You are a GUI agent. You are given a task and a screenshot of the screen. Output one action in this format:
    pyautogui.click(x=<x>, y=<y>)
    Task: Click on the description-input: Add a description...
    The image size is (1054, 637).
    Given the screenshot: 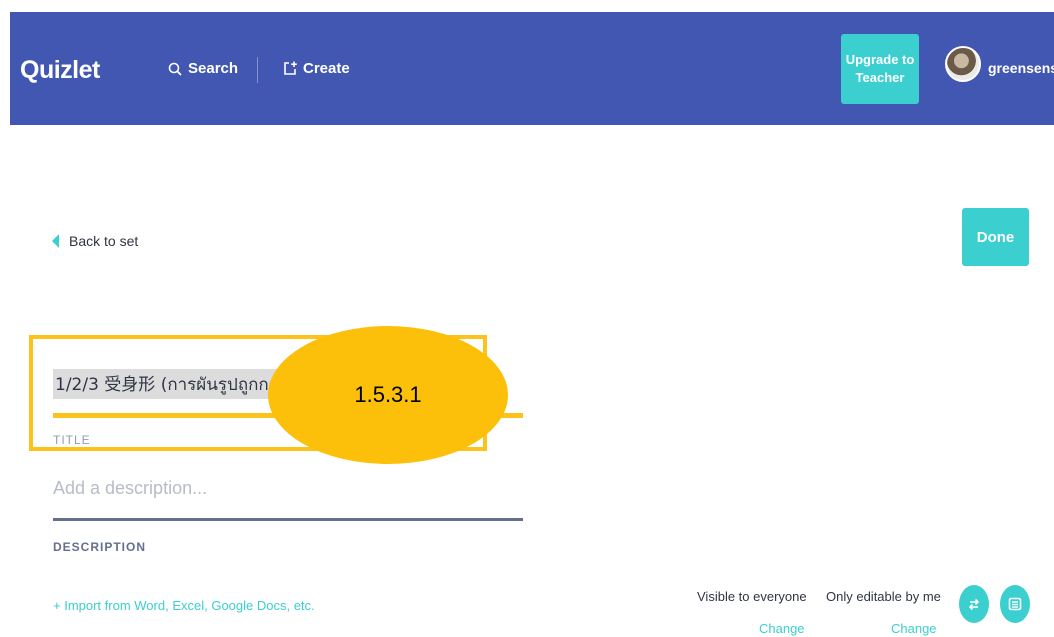 What is the action you would take?
    pyautogui.click(x=130, y=488)
    